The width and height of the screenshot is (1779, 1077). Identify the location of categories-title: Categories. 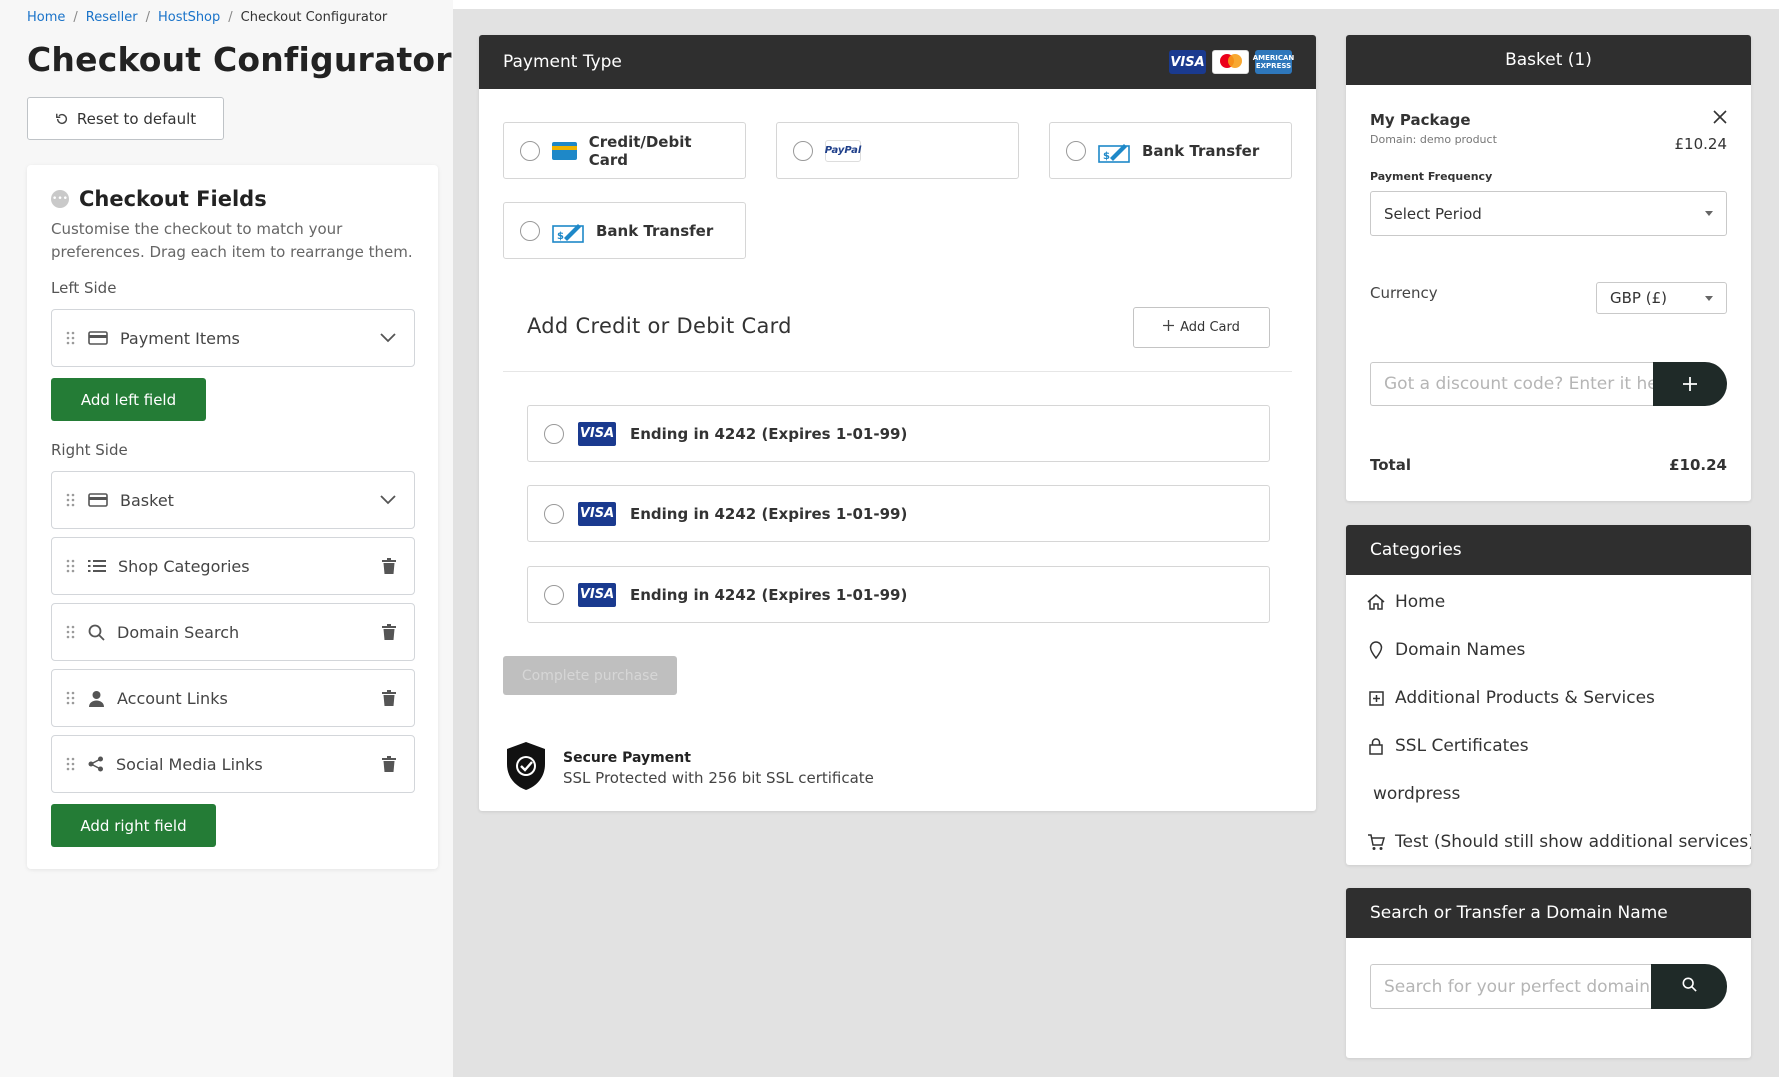
(1548, 550).